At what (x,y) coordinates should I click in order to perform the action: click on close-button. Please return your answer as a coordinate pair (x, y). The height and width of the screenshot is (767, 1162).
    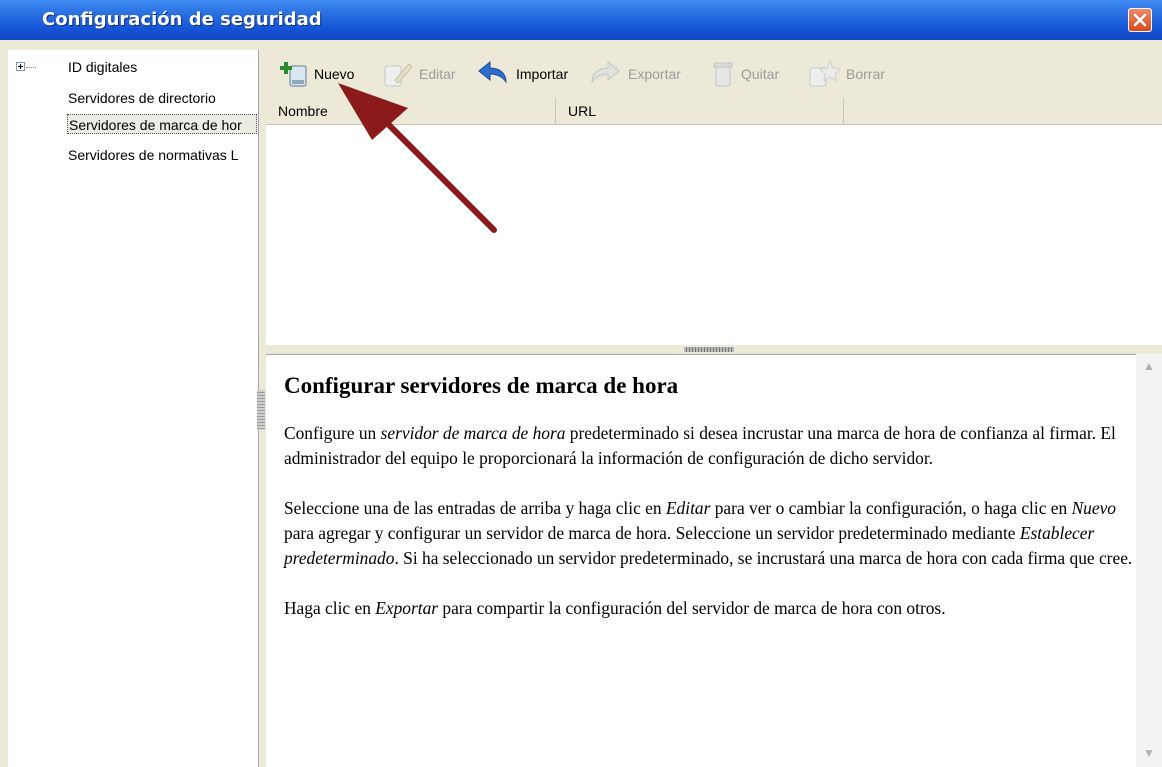
    Looking at the image, I should click on (1140, 20).